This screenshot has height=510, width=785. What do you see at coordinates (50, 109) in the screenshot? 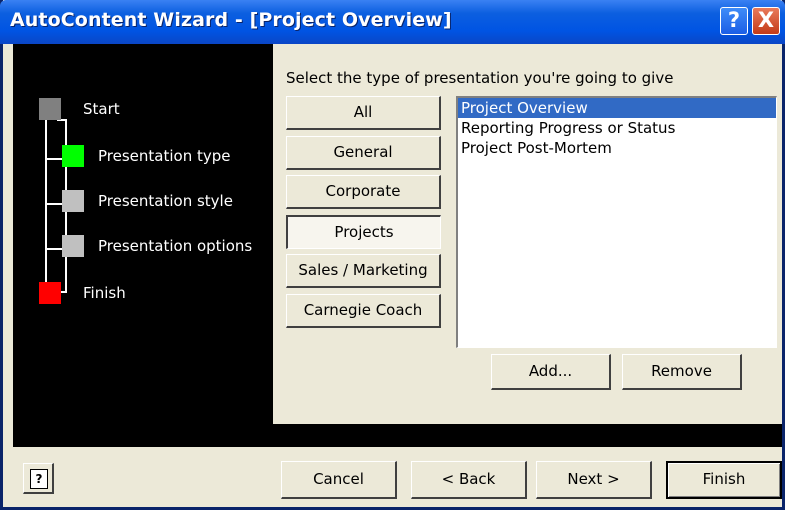
I see `step-start-marker` at bounding box center [50, 109].